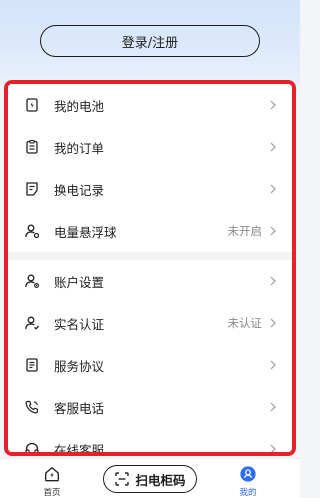  I want to click on menu-item-label: 换电记录, so click(79, 190).